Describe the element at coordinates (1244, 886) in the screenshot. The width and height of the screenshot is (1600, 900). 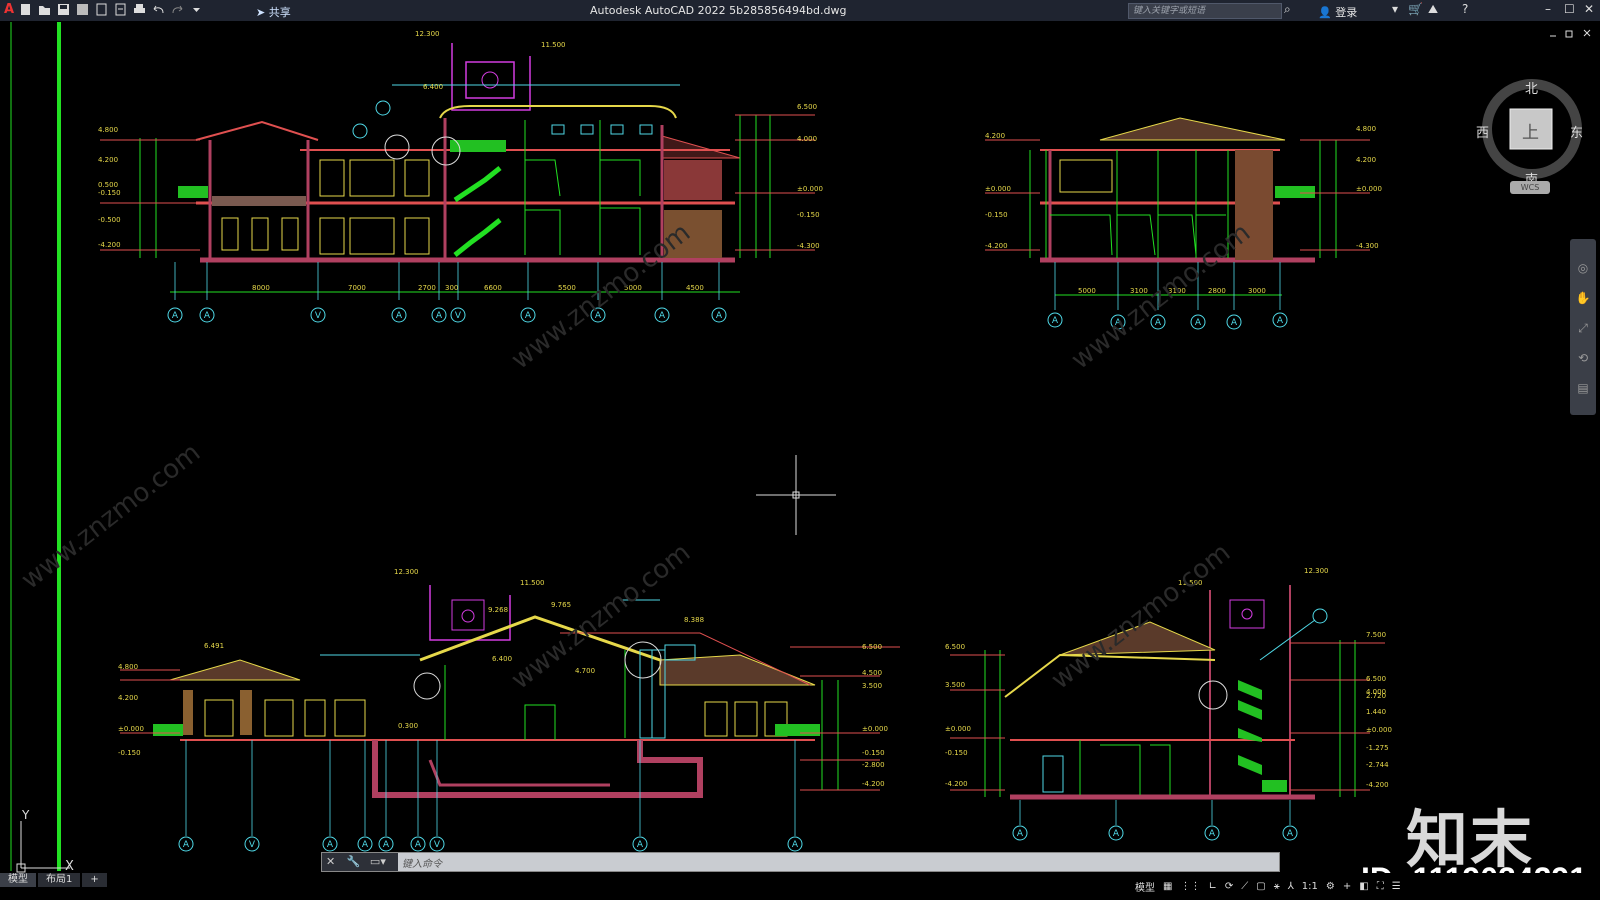
I see `isodraft-icon: ⟋` at that location.